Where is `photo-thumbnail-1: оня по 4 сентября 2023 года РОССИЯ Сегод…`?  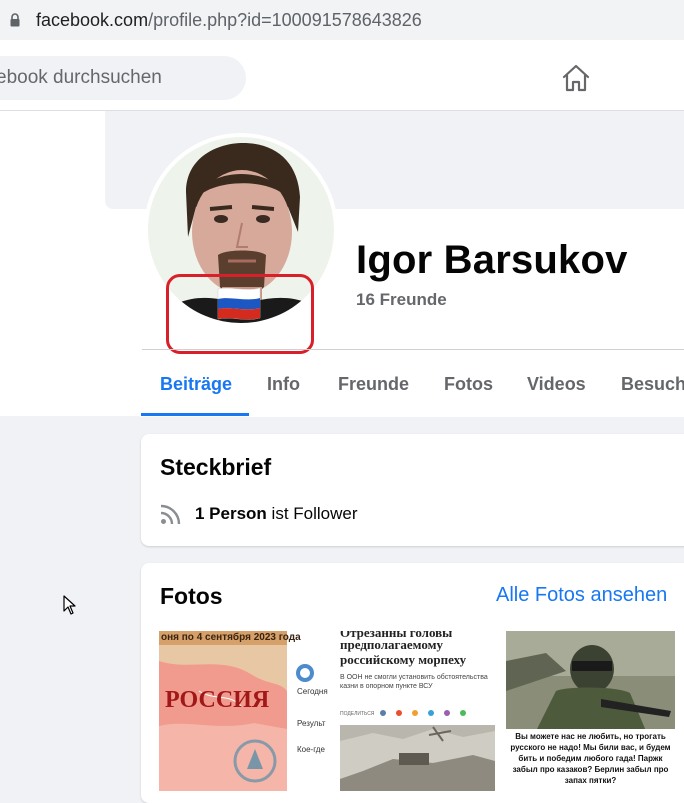
photo-thumbnail-1: оня по 4 сентября 2023 года РОССИЯ Сегод… is located at coordinates (243, 711).